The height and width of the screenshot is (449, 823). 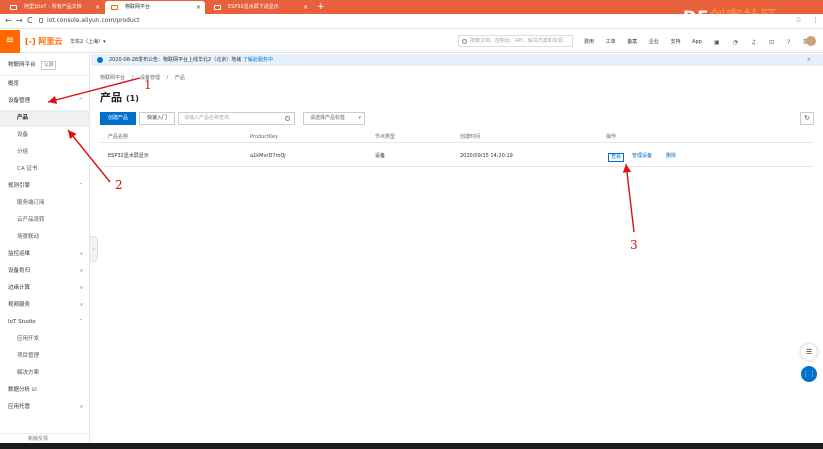 I want to click on browser-tab-1: 阿里云IoT - 所有产品文档 ×, so click(x=54, y=7).